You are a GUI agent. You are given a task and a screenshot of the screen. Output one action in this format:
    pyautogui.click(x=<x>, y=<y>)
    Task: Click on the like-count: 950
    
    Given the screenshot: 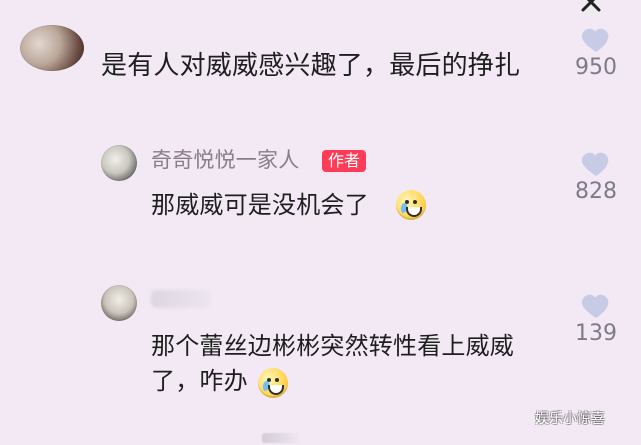 What is the action you would take?
    pyautogui.click(x=596, y=67)
    